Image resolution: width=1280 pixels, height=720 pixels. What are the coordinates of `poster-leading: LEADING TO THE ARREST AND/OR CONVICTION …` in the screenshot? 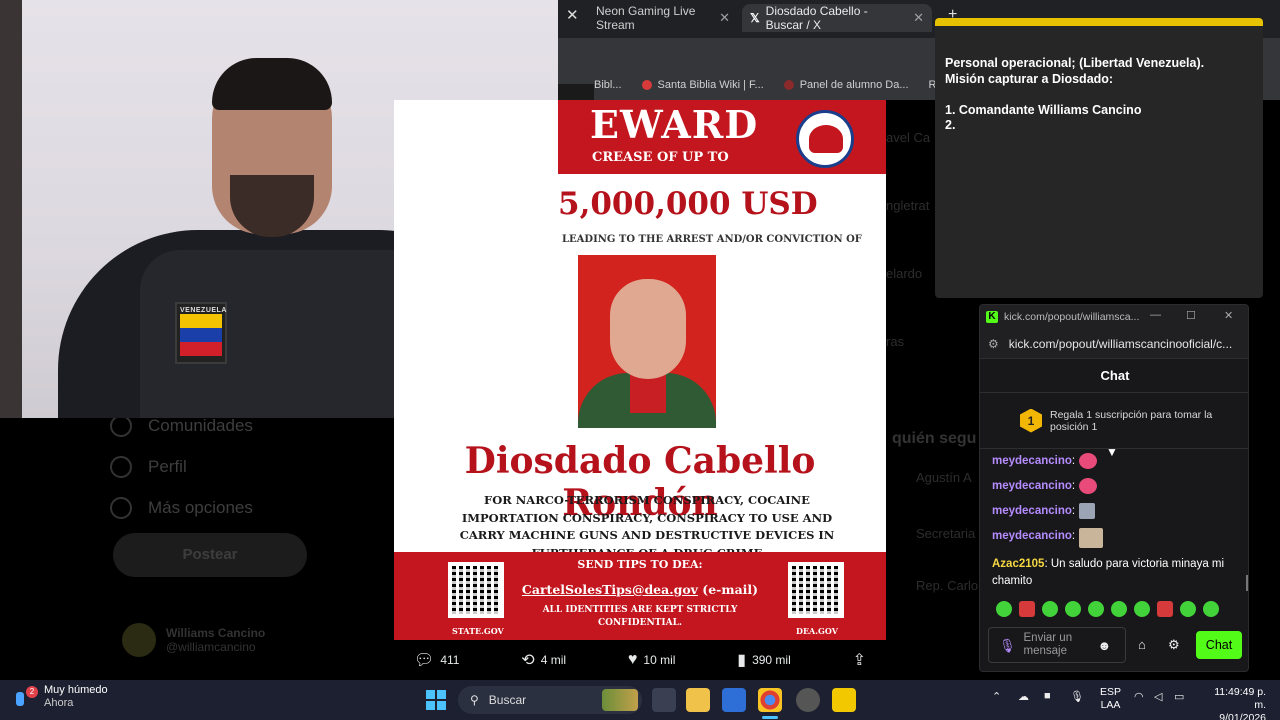 It's located at (712, 239).